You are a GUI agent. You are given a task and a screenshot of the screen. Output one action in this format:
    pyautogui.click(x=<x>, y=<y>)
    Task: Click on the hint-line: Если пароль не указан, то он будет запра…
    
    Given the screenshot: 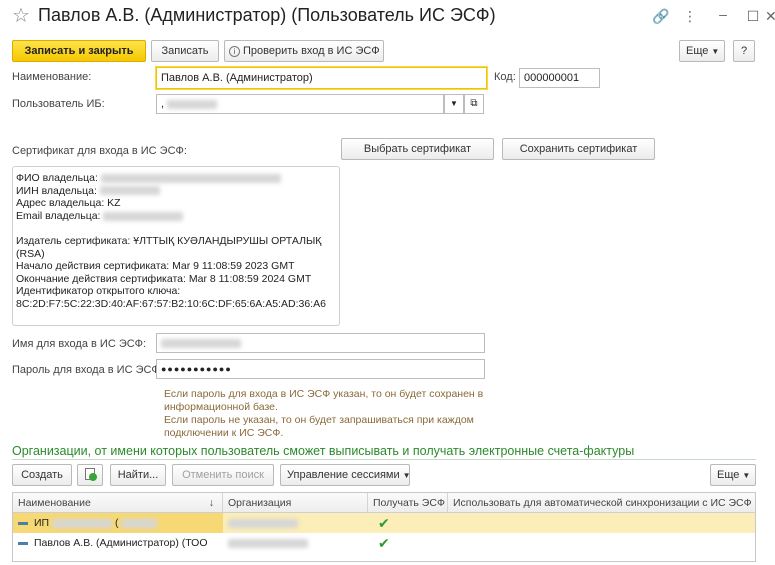 What is the action you would take?
    pyautogui.click(x=319, y=420)
    